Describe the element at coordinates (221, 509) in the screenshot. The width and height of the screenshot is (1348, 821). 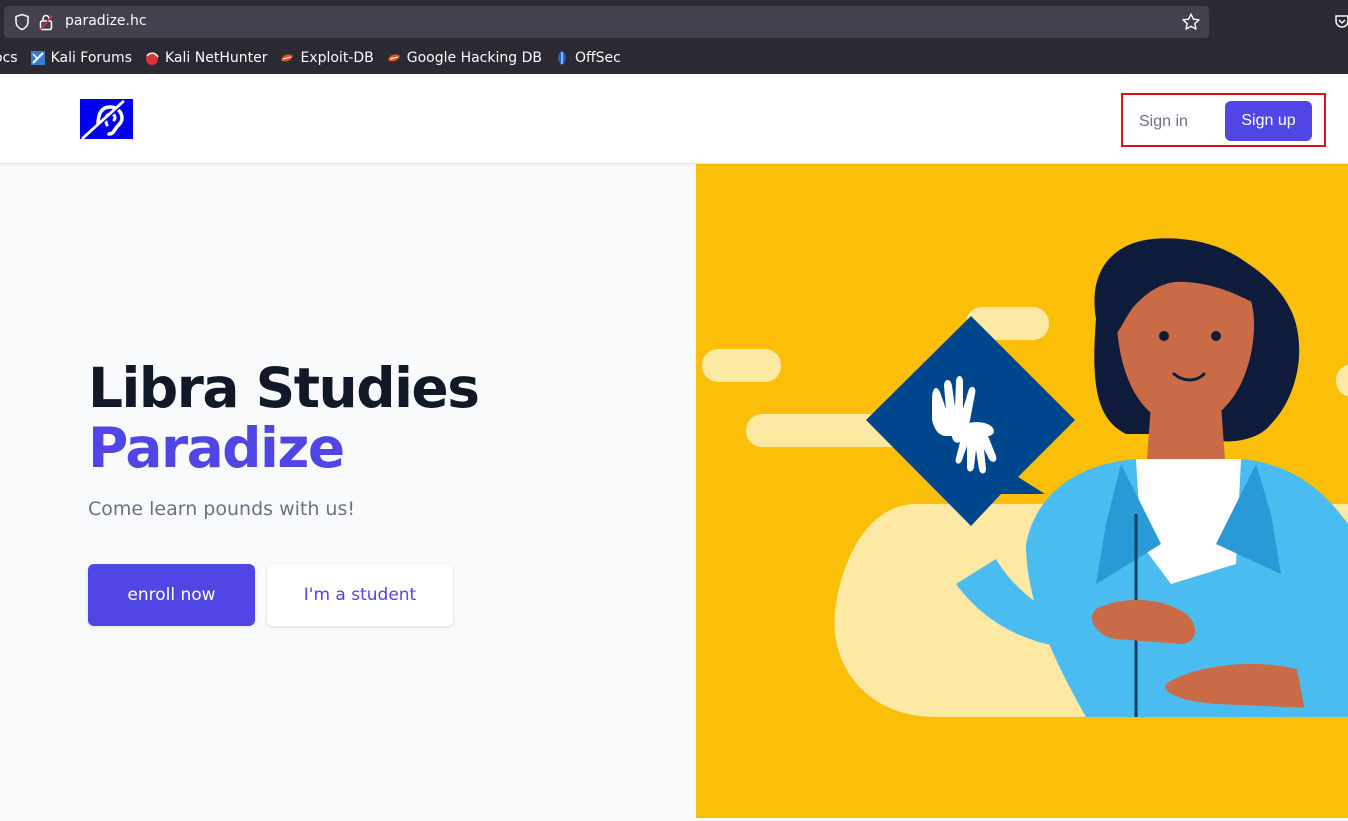
I see `hero-tagline: Come learn pounds with us!` at that location.